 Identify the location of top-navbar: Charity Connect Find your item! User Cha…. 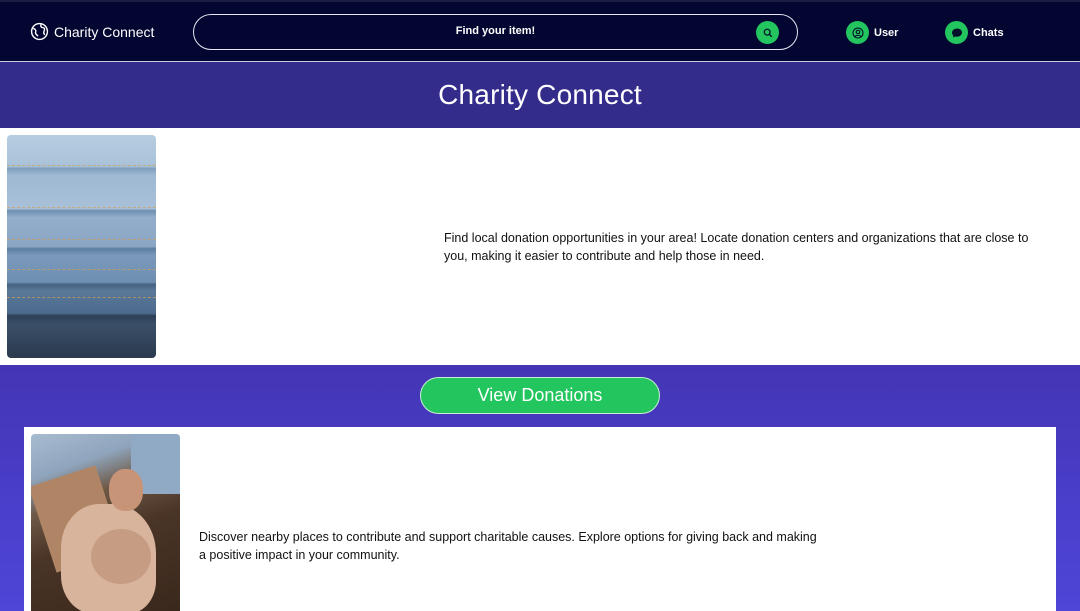
(540, 31).